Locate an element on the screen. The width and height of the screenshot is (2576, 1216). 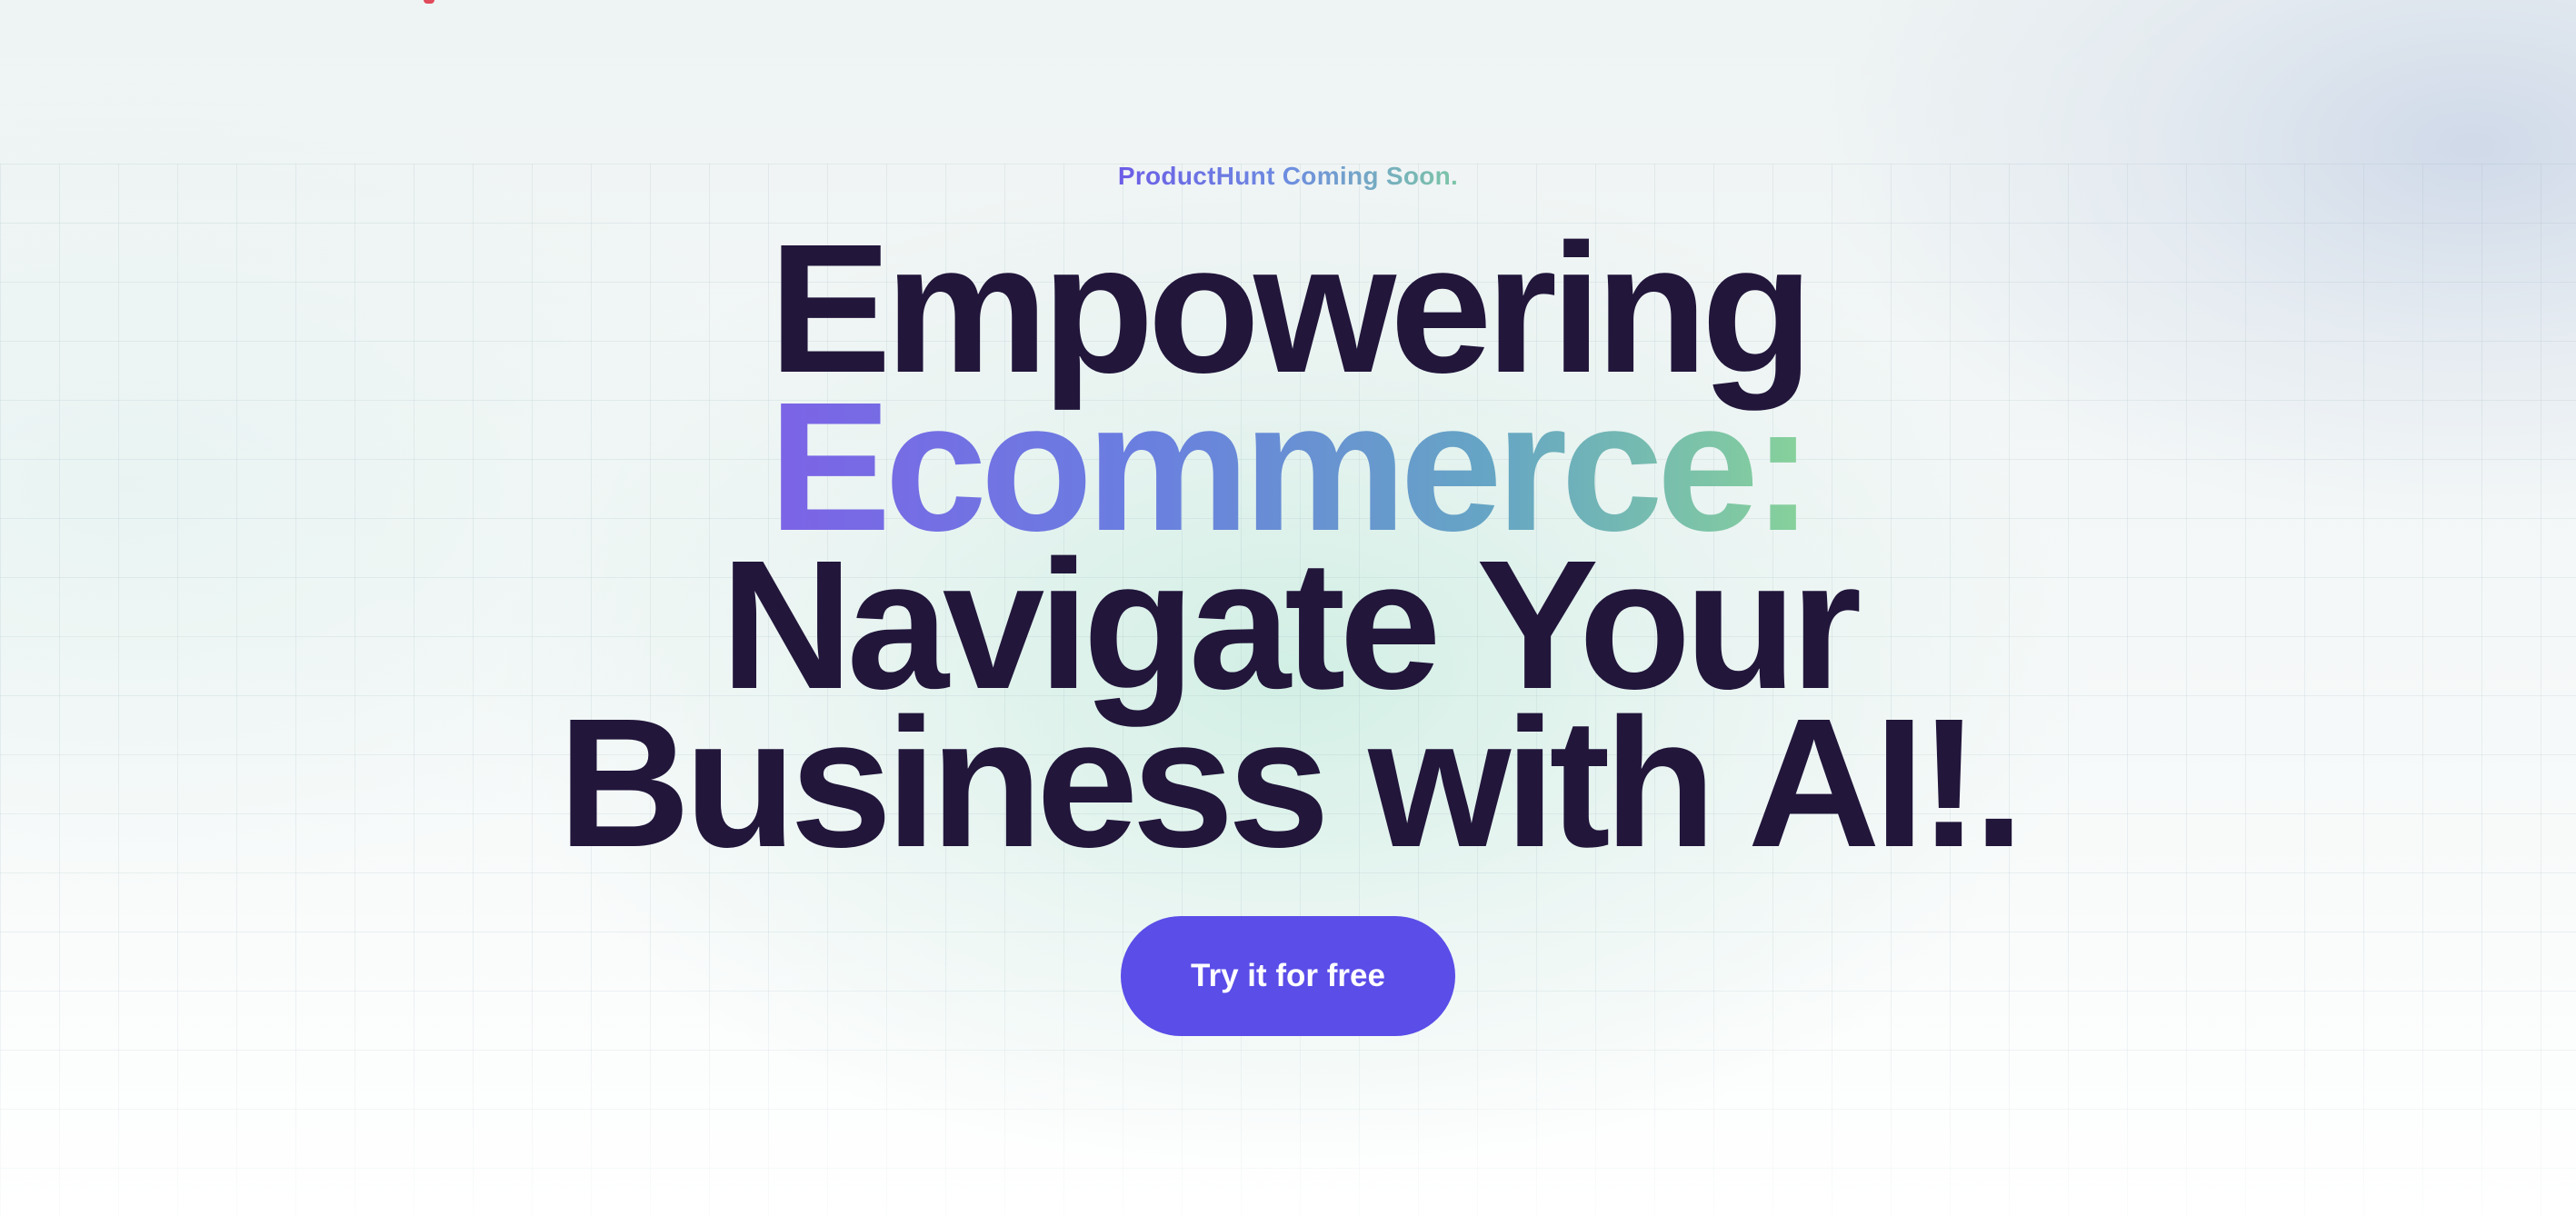
eyebrow-text: ProductHunt Coming Soon. is located at coordinates (1288, 176).